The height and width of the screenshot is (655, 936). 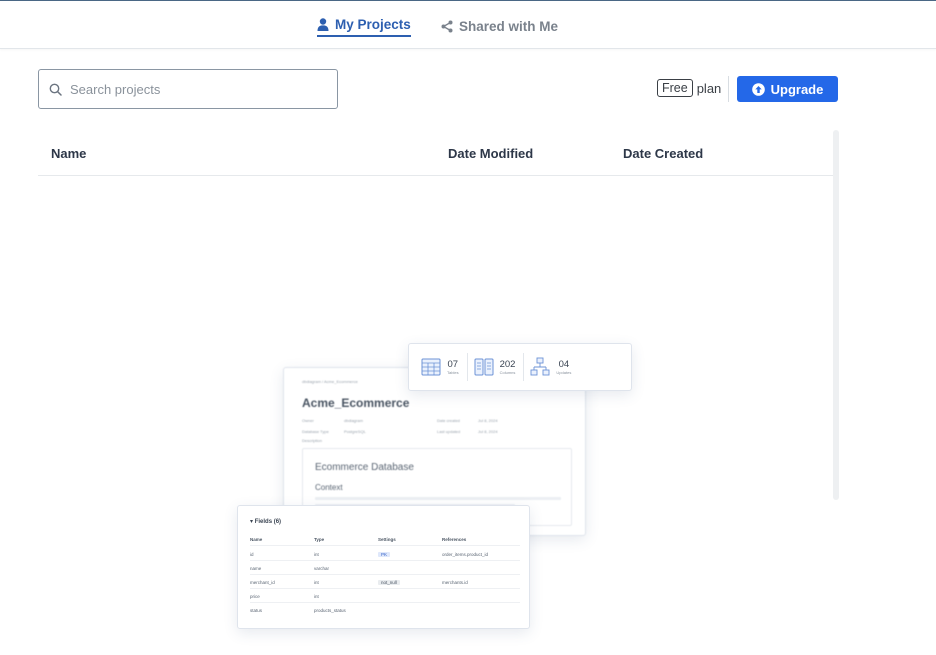 I want to click on tab-shared-with-me: Shared with Me, so click(x=499, y=26).